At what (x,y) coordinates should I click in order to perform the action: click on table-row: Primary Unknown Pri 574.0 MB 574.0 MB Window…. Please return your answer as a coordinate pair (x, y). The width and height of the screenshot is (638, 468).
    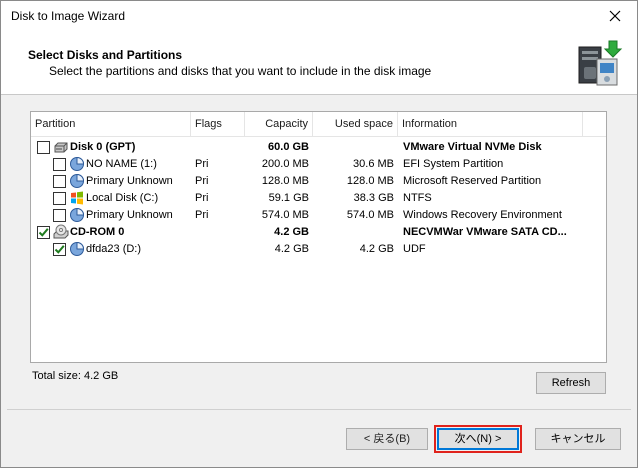
    Looking at the image, I should click on (318, 215).